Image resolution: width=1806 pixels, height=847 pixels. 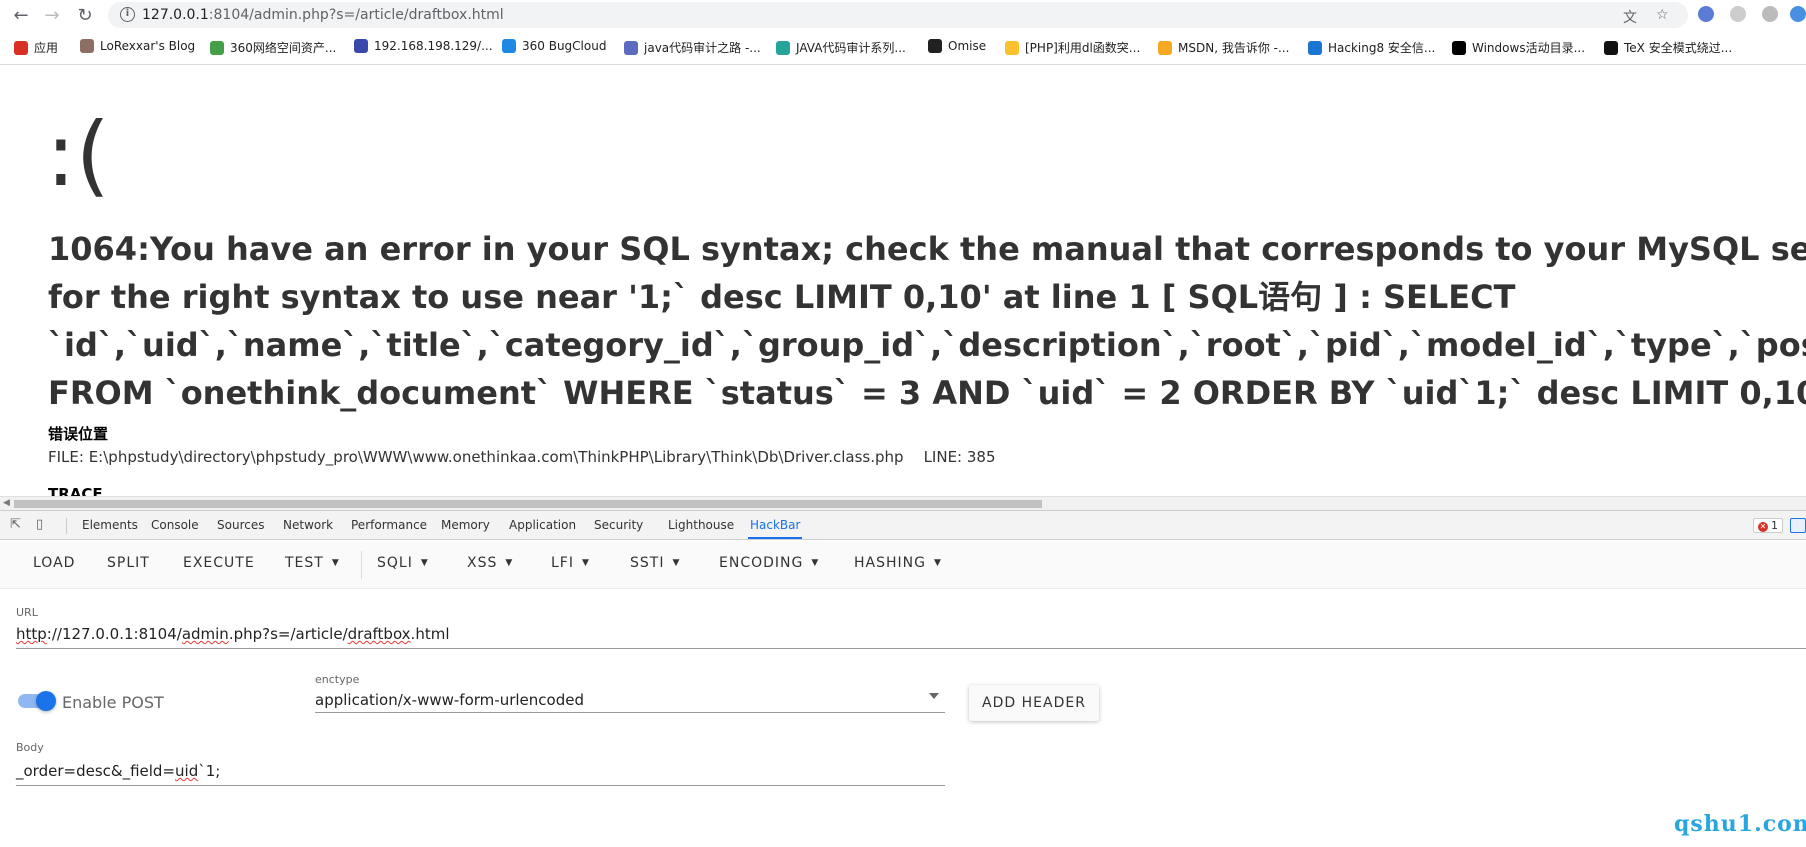 I want to click on xss-dropdown: XSS ▼, so click(x=490, y=563).